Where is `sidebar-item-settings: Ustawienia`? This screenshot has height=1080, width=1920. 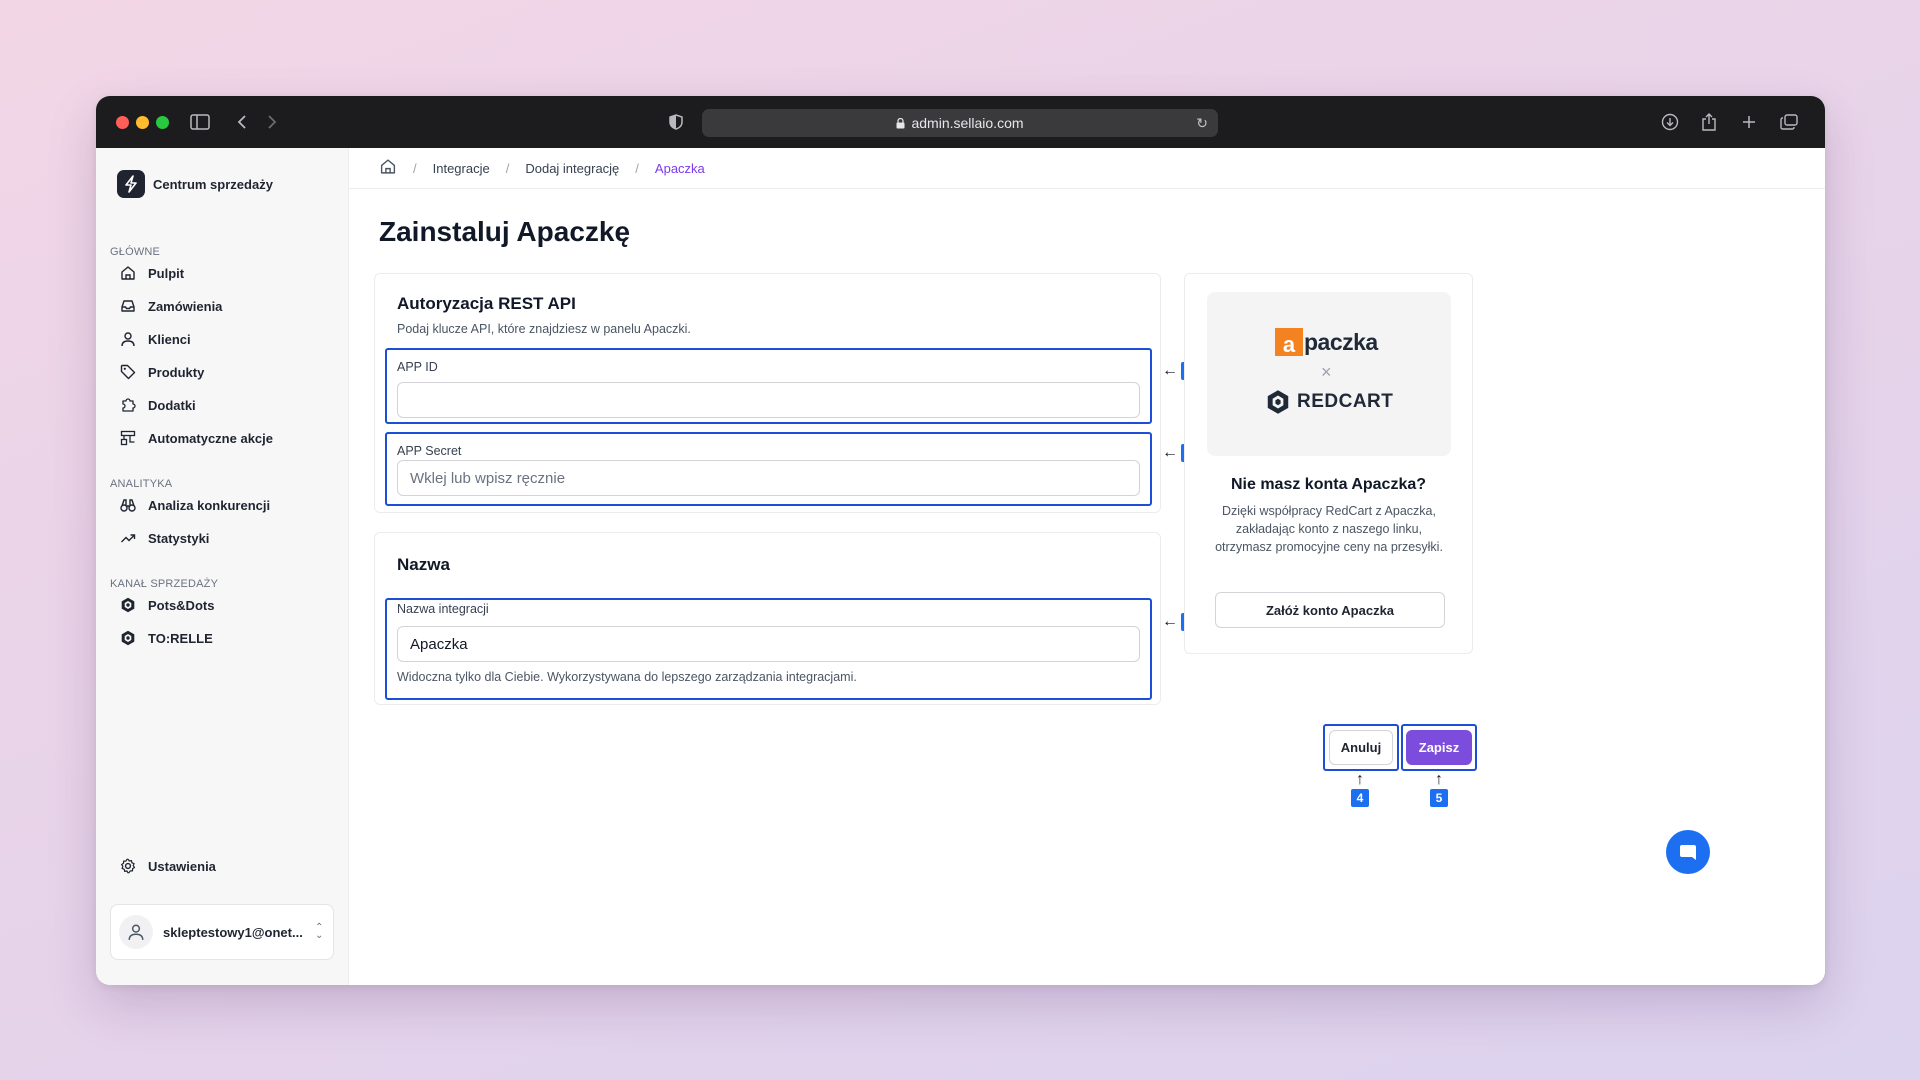
sidebar-item-settings: Ustawienia is located at coordinates (168, 866).